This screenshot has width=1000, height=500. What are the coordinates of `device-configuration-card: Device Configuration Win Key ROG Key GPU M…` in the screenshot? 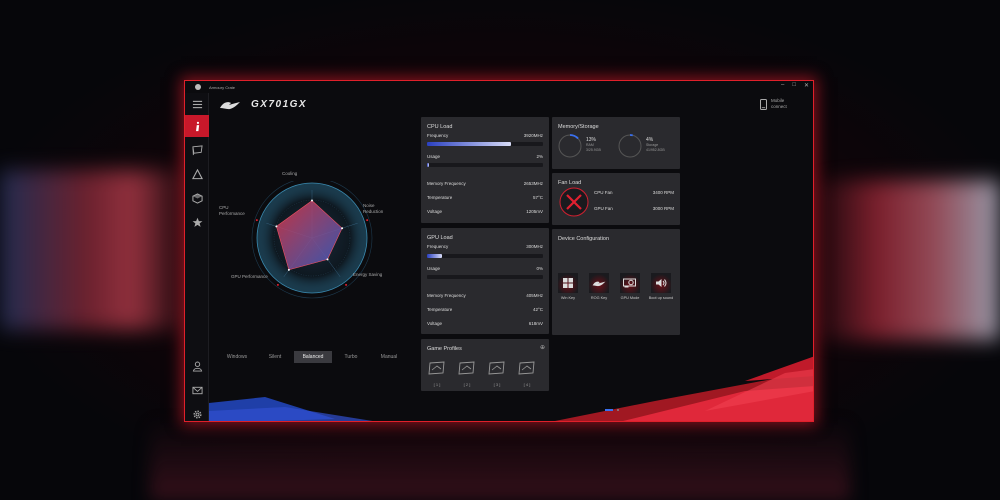 It's located at (616, 282).